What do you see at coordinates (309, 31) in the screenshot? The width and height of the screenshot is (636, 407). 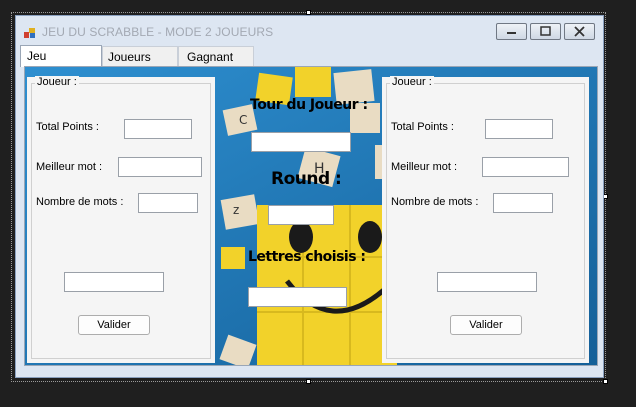 I see `title-bar: JEU DU SCRABBLE - MODE 2 JOUEURS` at bounding box center [309, 31].